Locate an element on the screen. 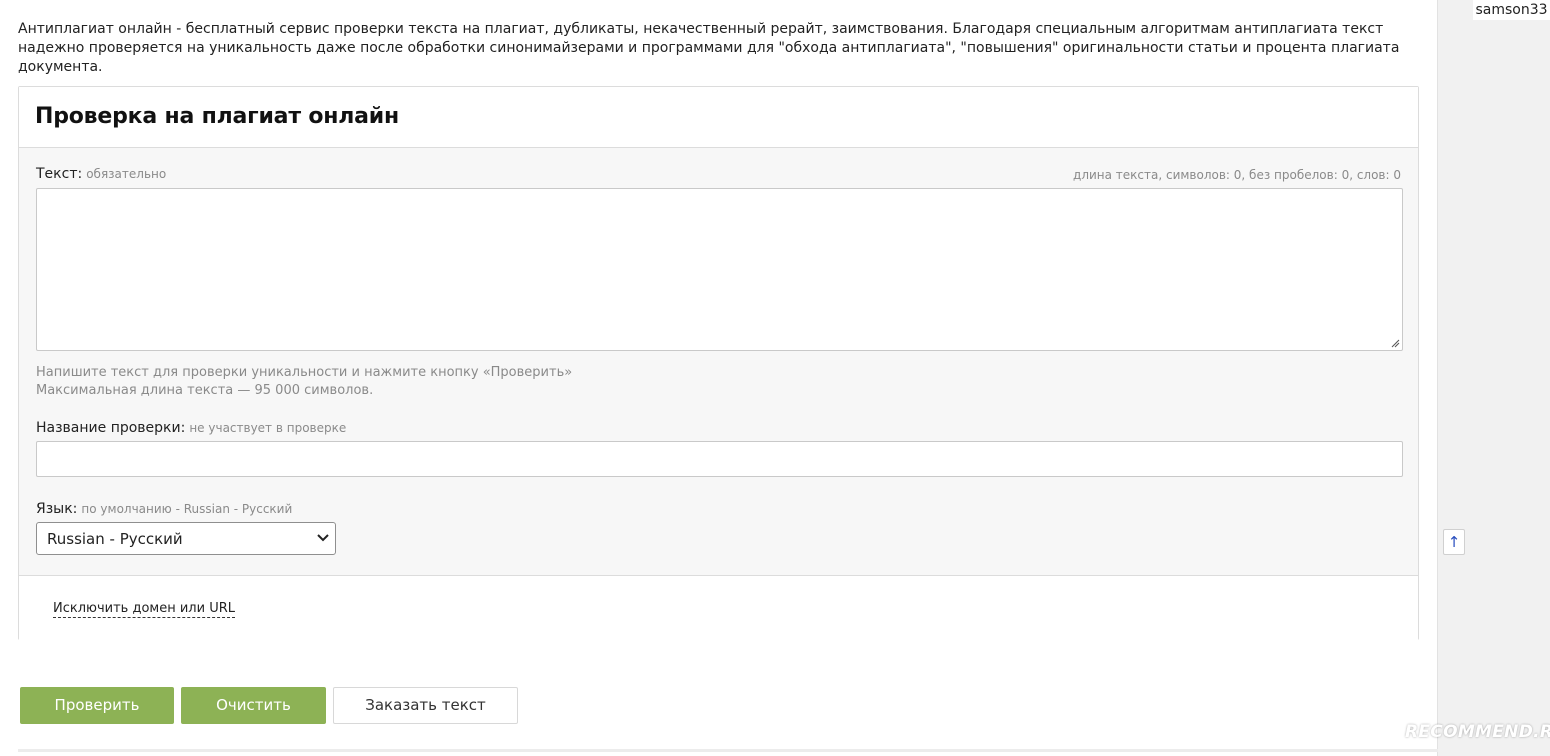  check-name-label: Название проверки: is located at coordinates (111, 428).